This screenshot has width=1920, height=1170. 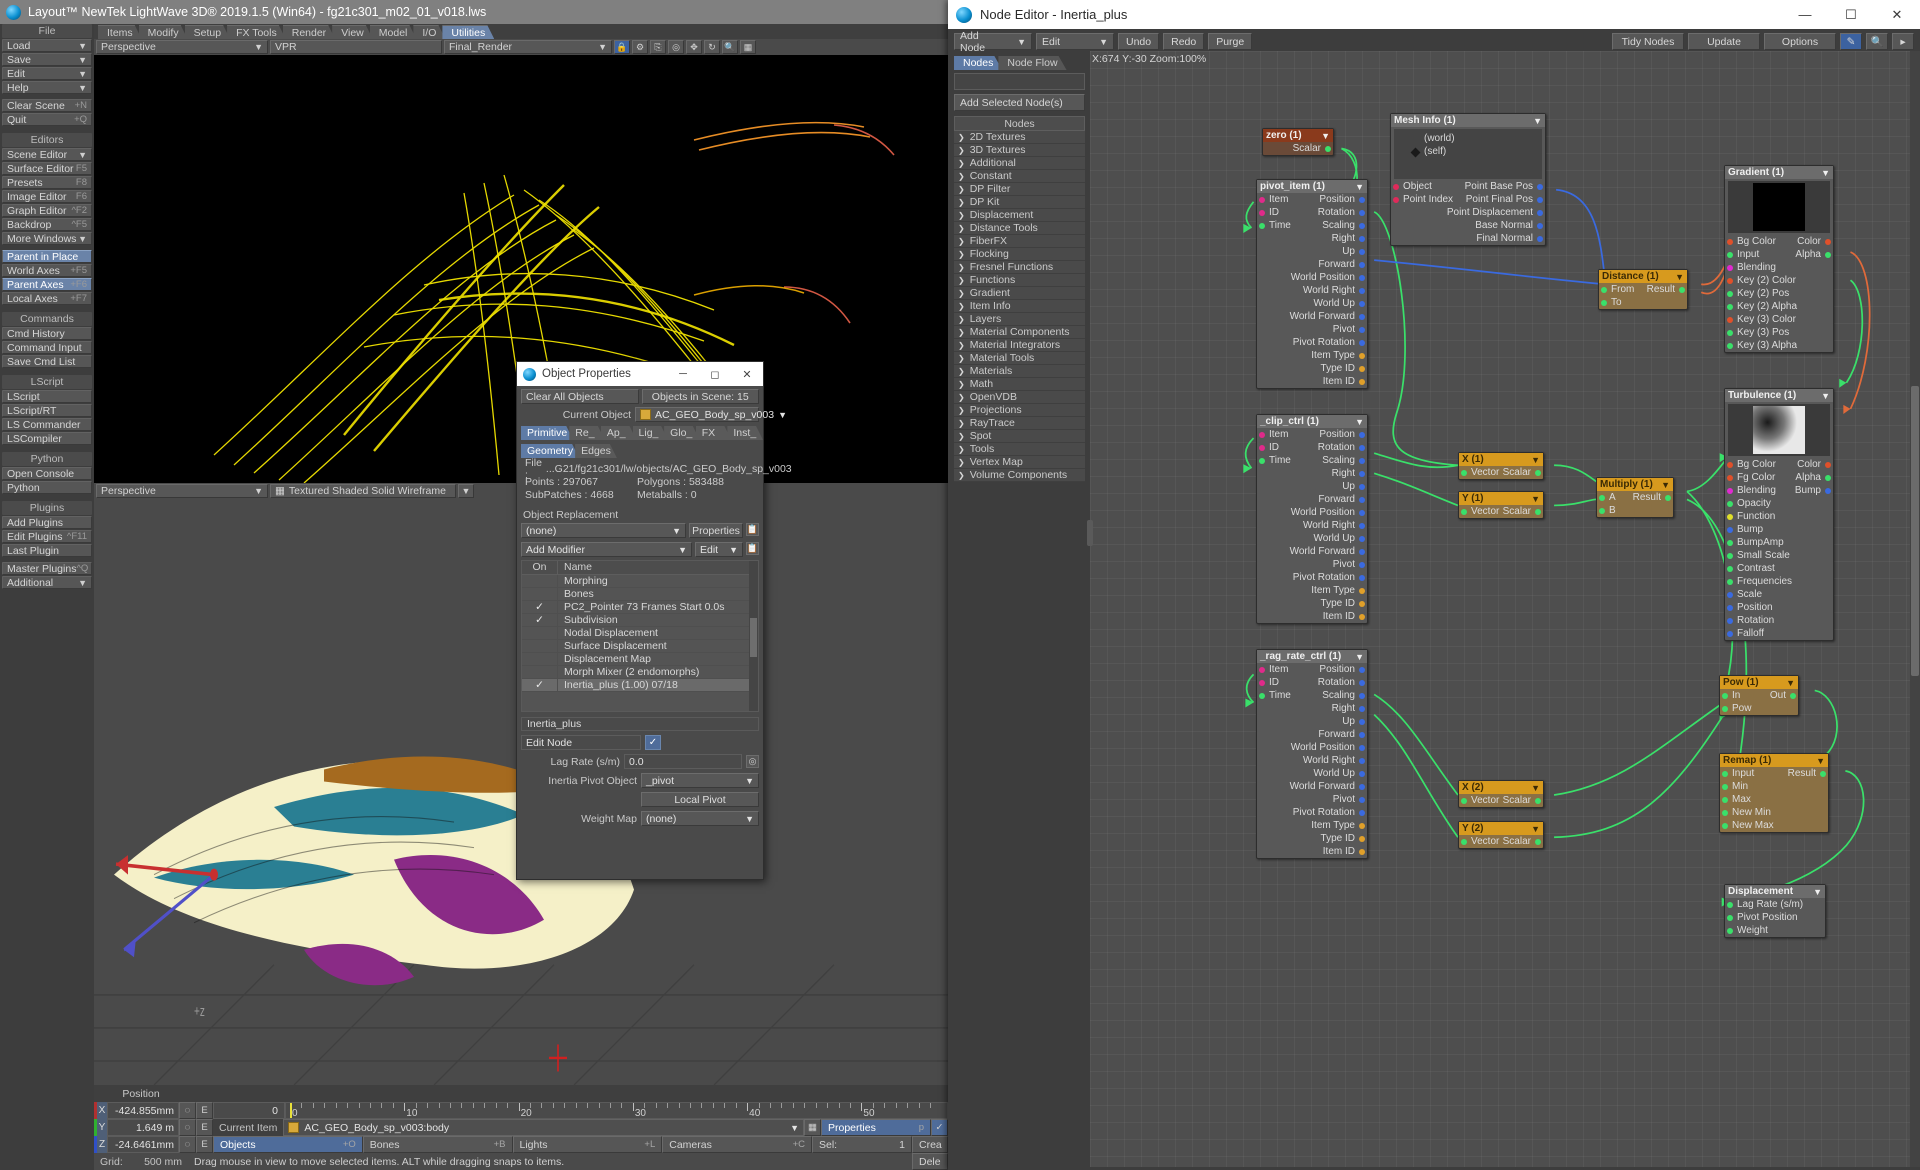 I want to click on modifier-enabled-checkbox: ✓, so click(x=540, y=620).